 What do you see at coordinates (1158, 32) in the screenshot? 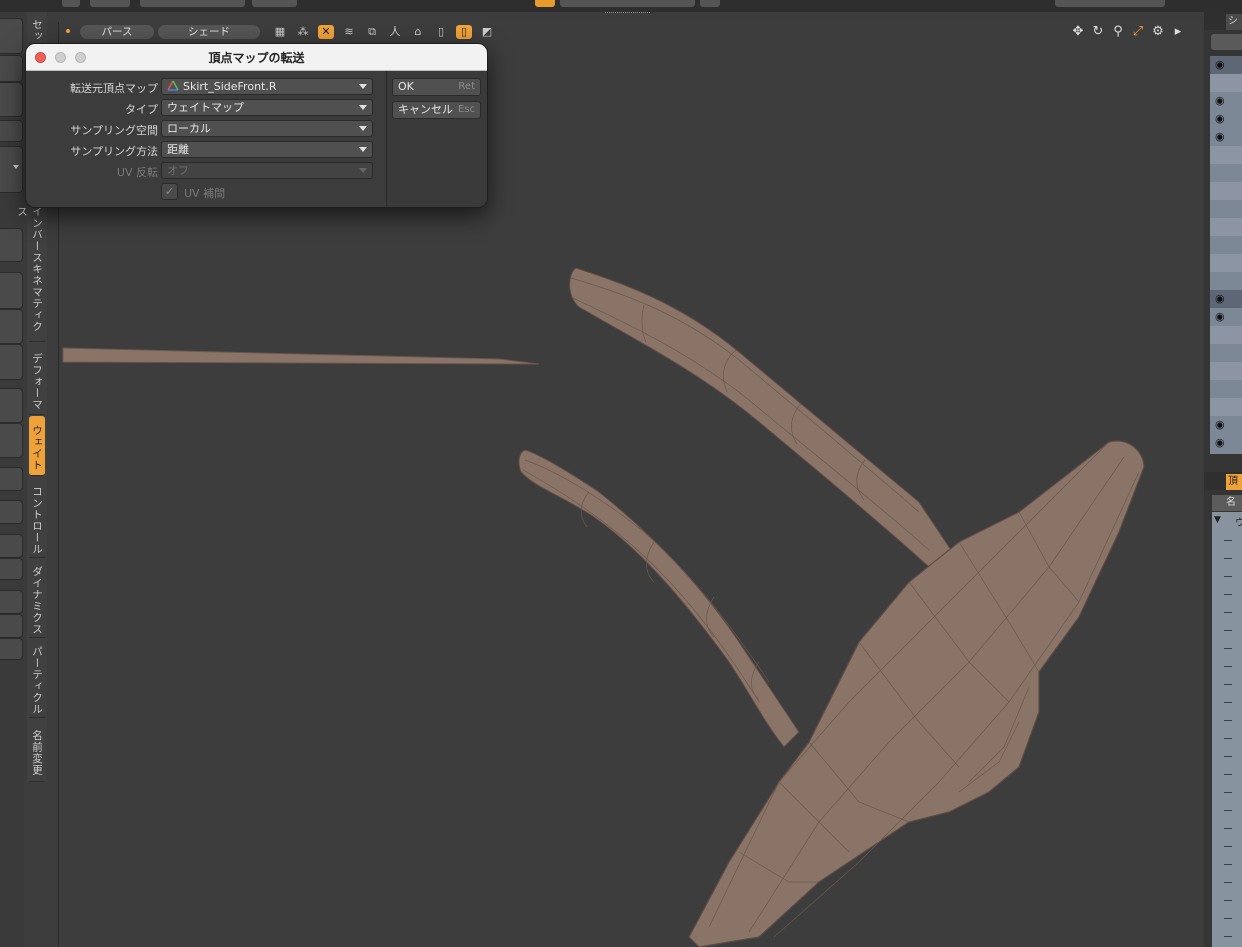
I see `gear-icon: ⚙` at bounding box center [1158, 32].